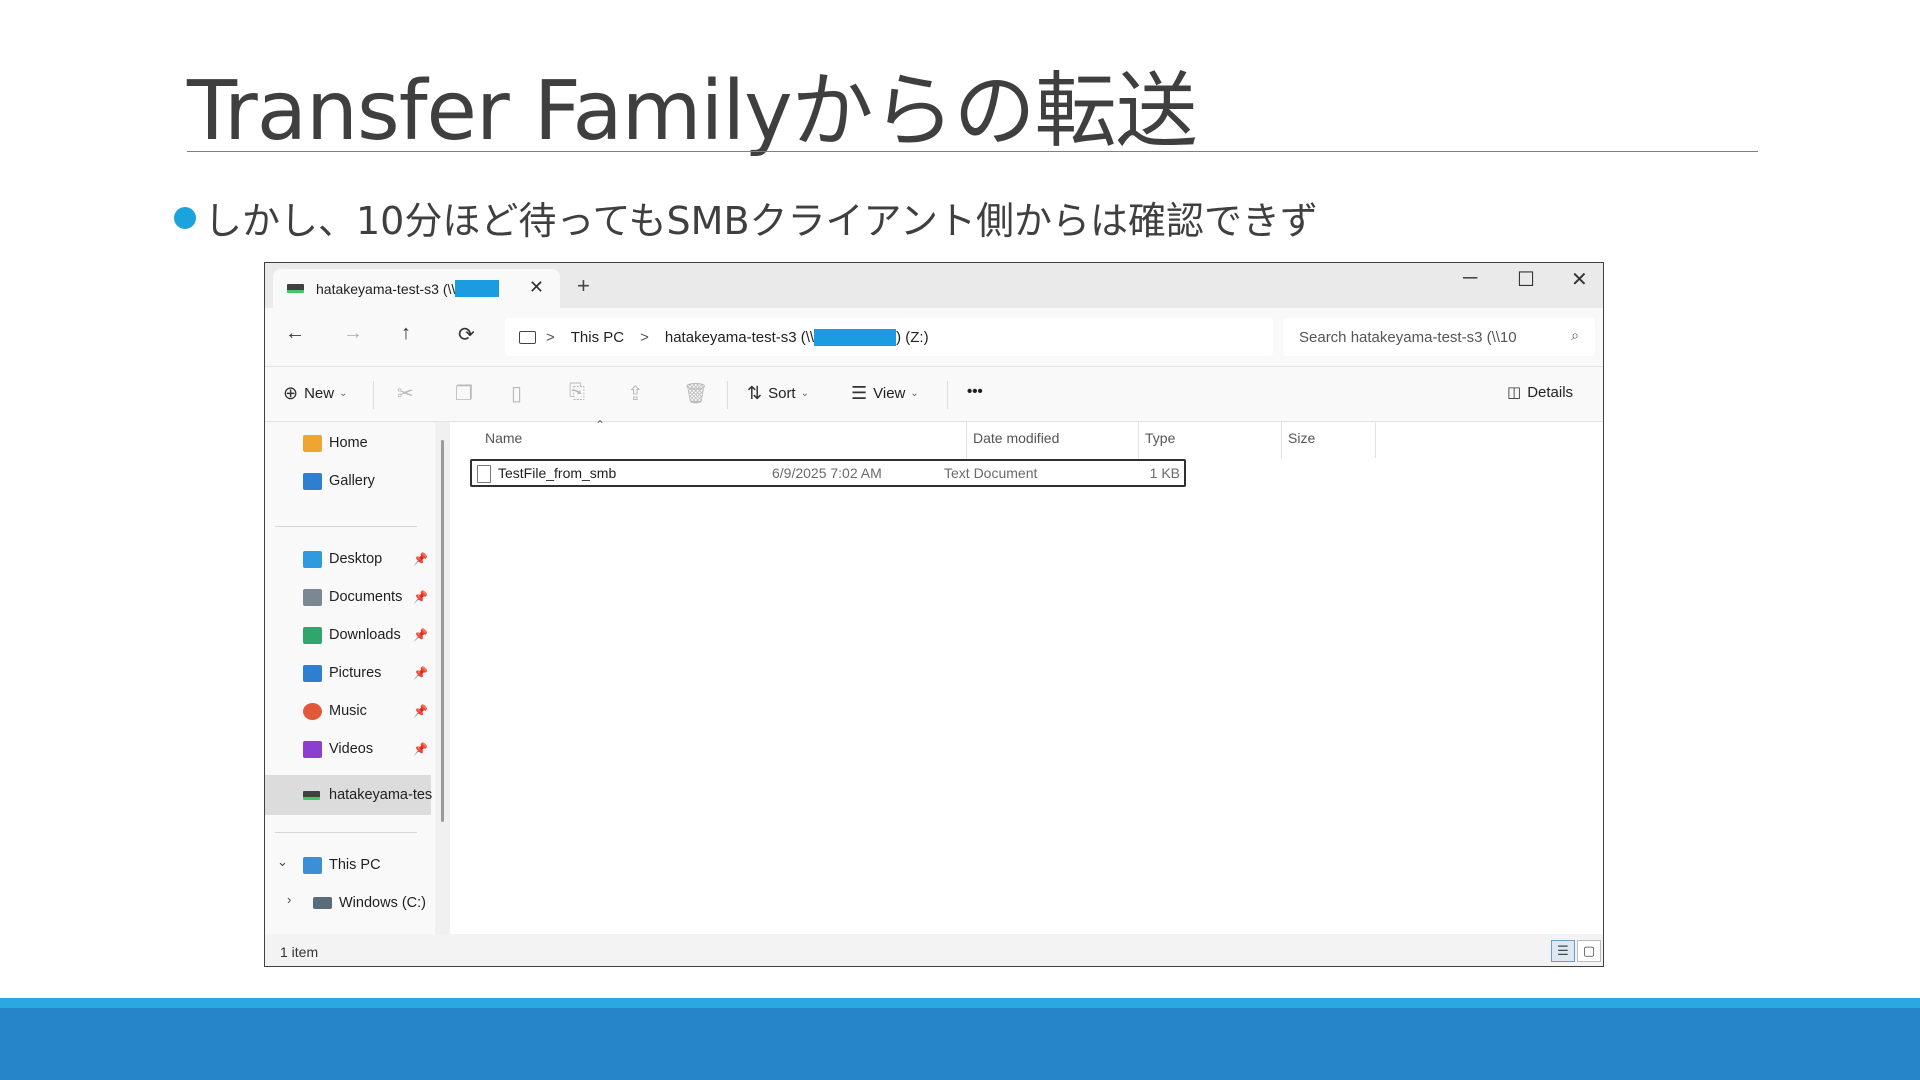 Image resolution: width=1920 pixels, height=1080 pixels. I want to click on search-placeholder: Search hatakeyama-test-s3 (\\10, so click(1408, 337).